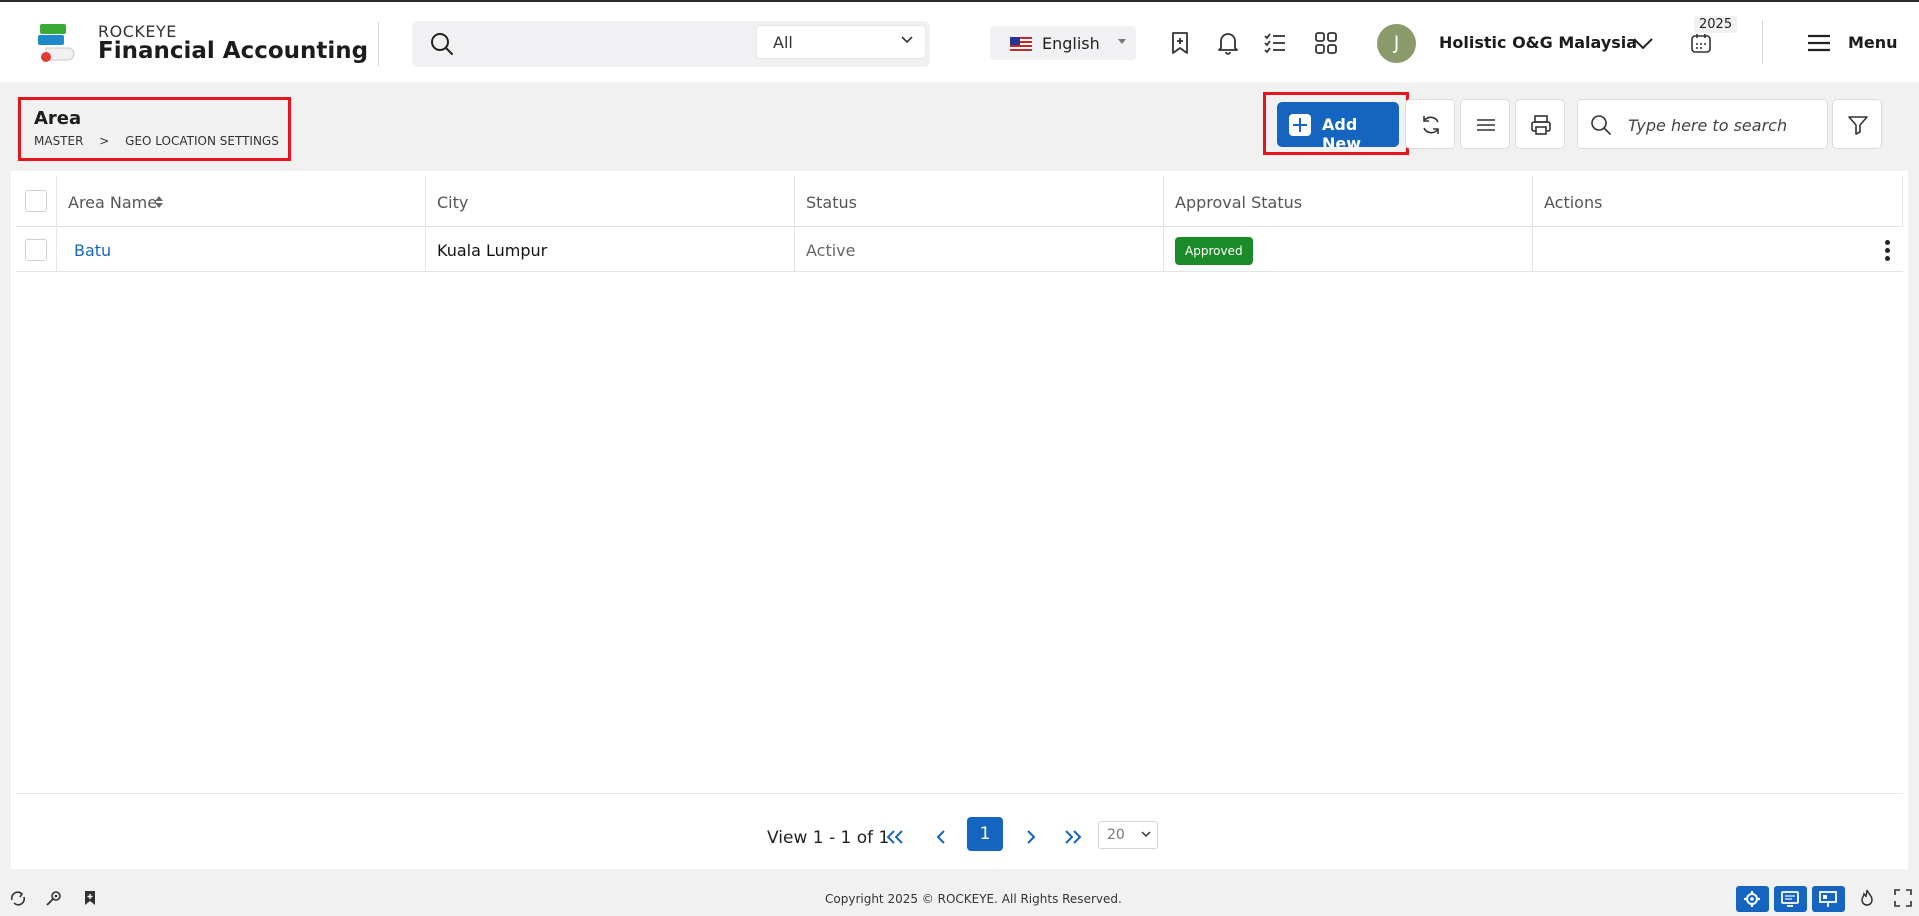 This screenshot has width=1919, height=916. Describe the element at coordinates (1214, 251) in the screenshot. I see `status-badge: Approved` at that location.